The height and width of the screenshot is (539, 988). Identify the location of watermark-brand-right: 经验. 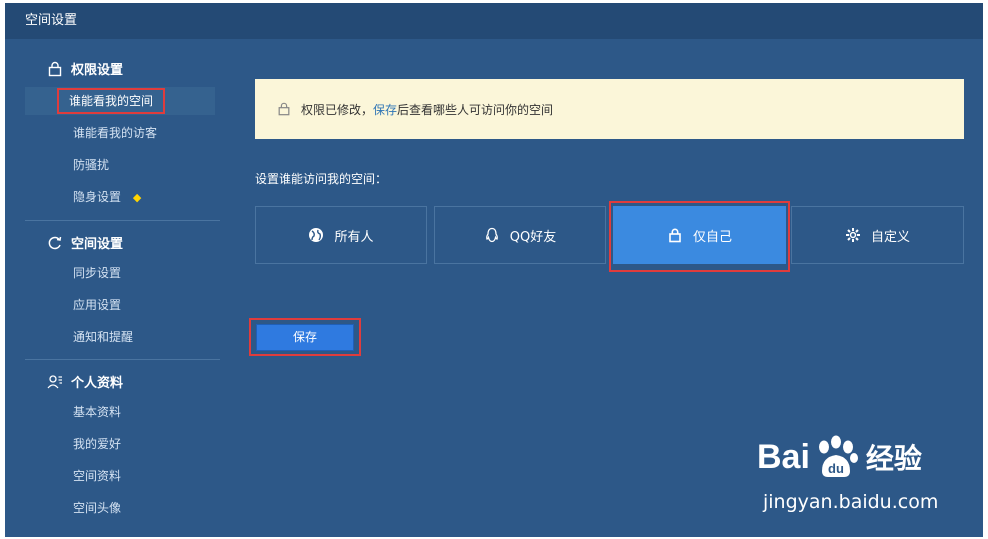
(893, 458).